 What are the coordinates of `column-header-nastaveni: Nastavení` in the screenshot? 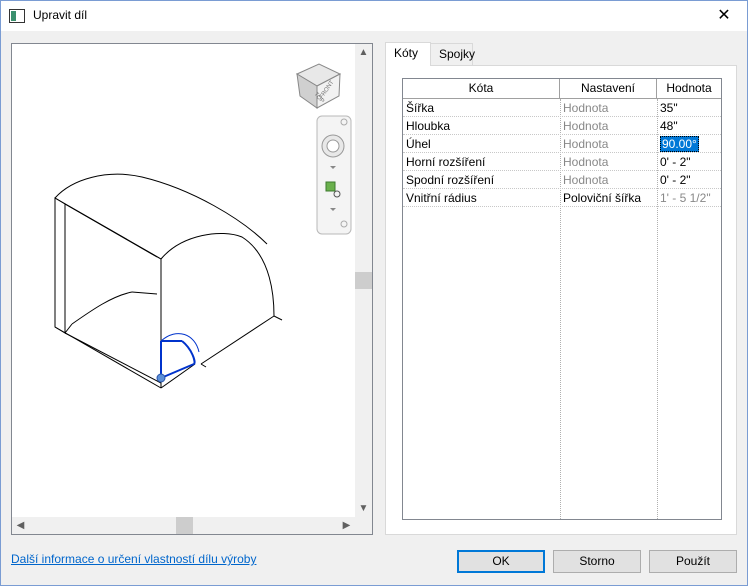 It's located at (608, 89).